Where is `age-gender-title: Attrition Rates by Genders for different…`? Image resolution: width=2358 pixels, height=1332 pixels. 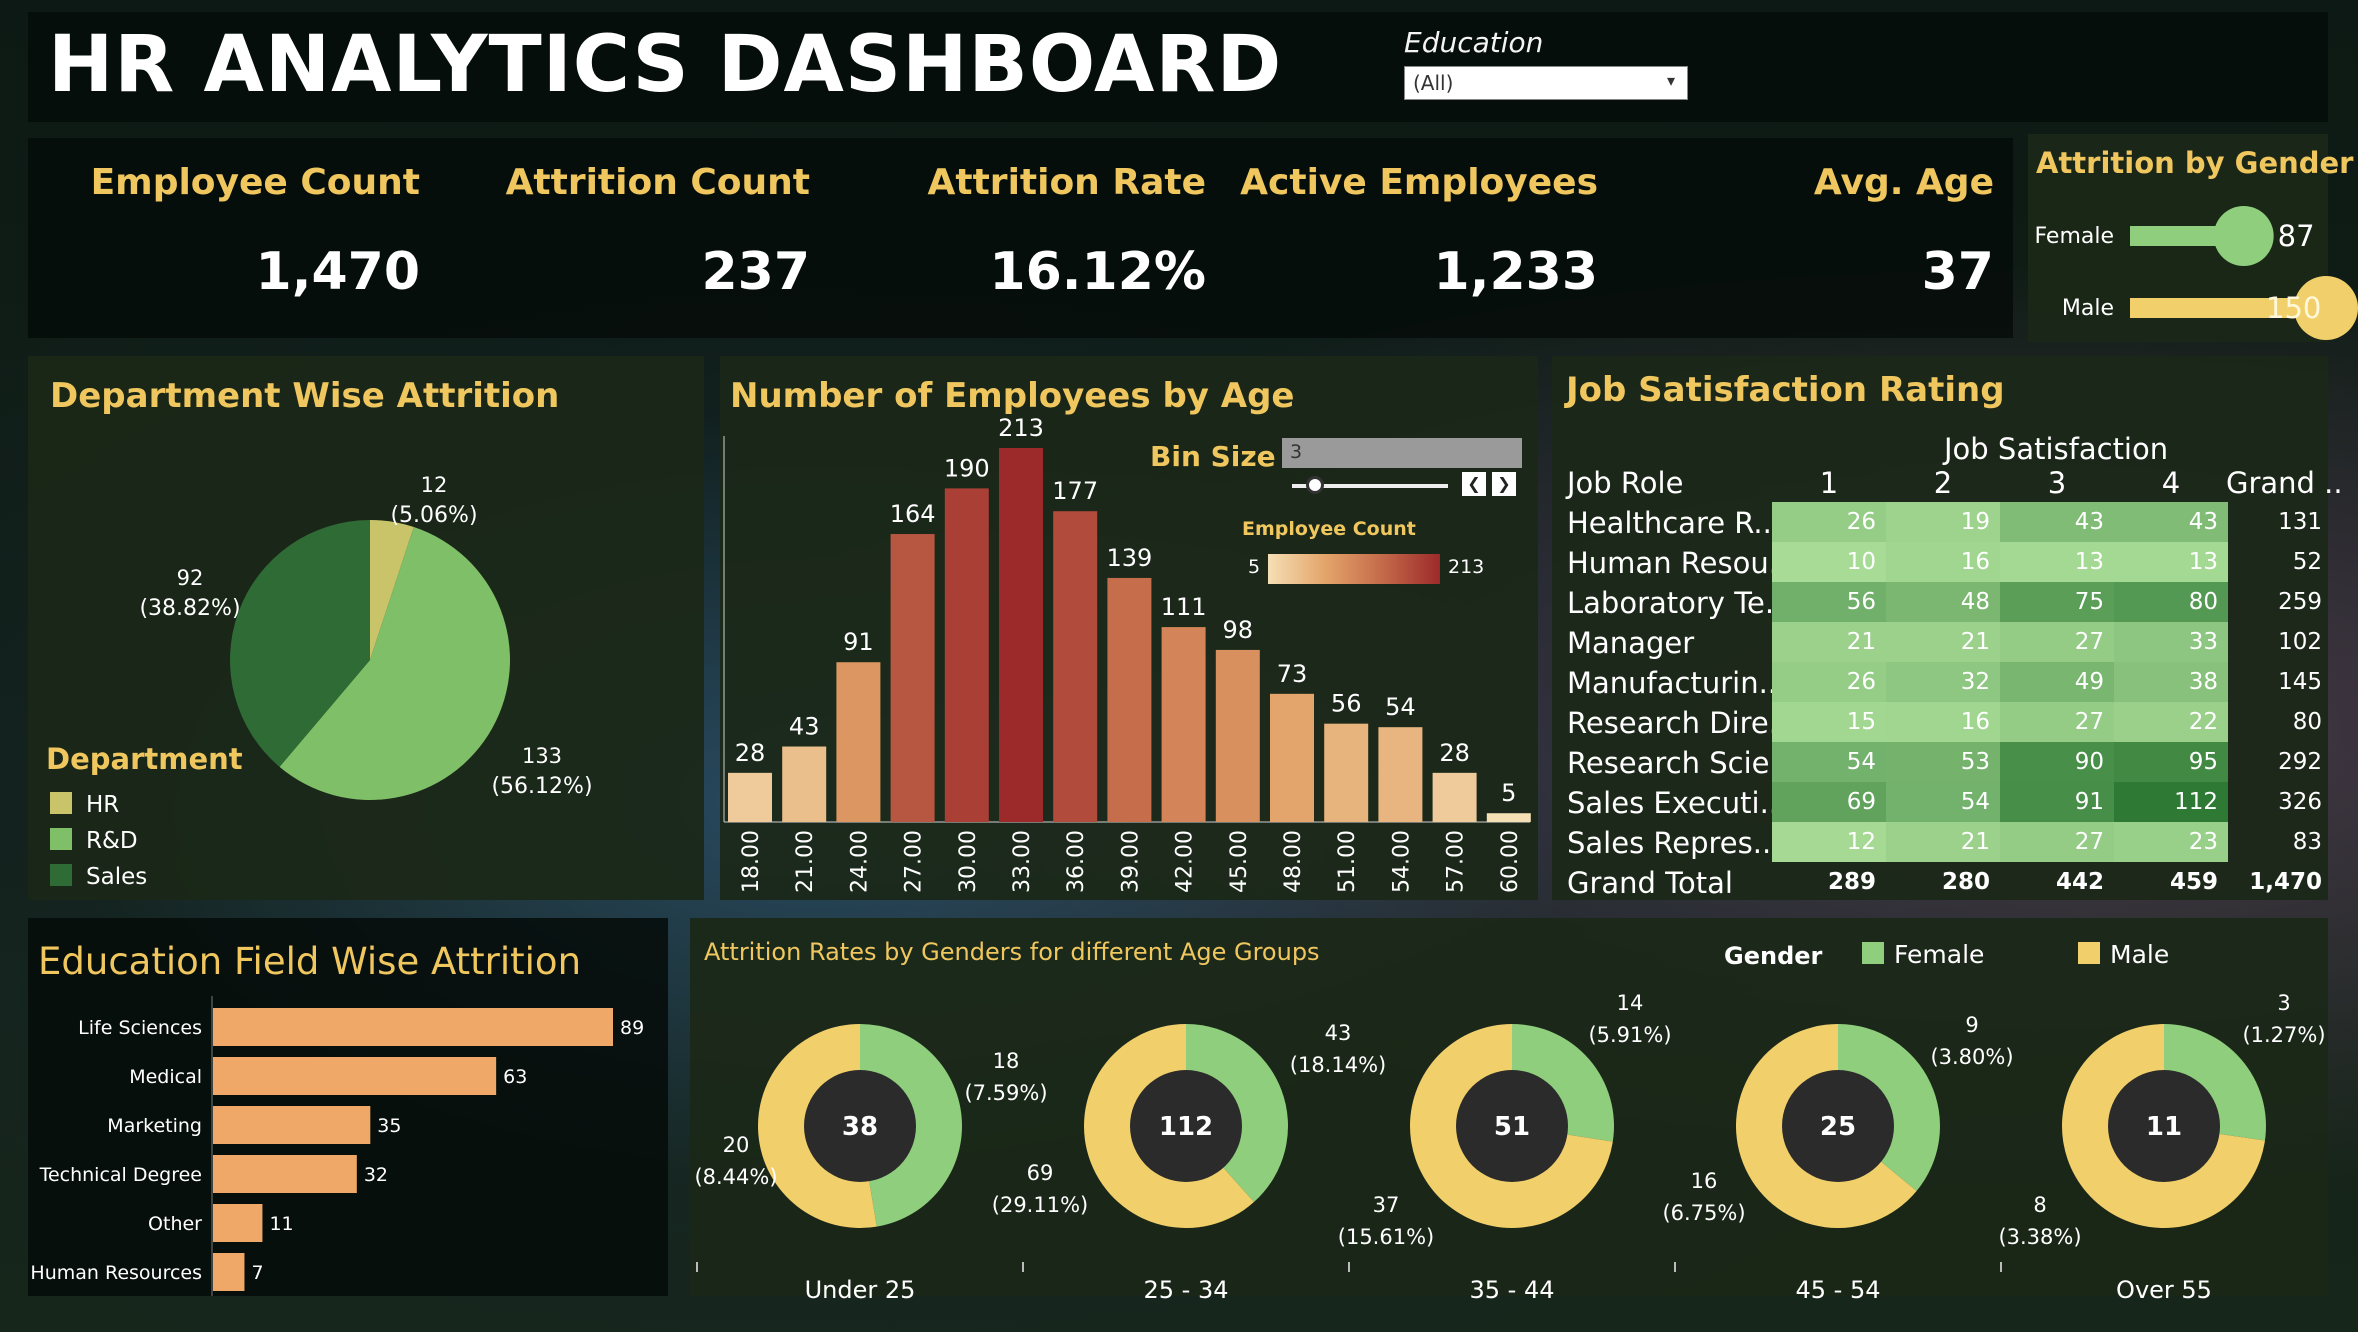
age-gender-title: Attrition Rates by Genders for different… is located at coordinates (1012, 952).